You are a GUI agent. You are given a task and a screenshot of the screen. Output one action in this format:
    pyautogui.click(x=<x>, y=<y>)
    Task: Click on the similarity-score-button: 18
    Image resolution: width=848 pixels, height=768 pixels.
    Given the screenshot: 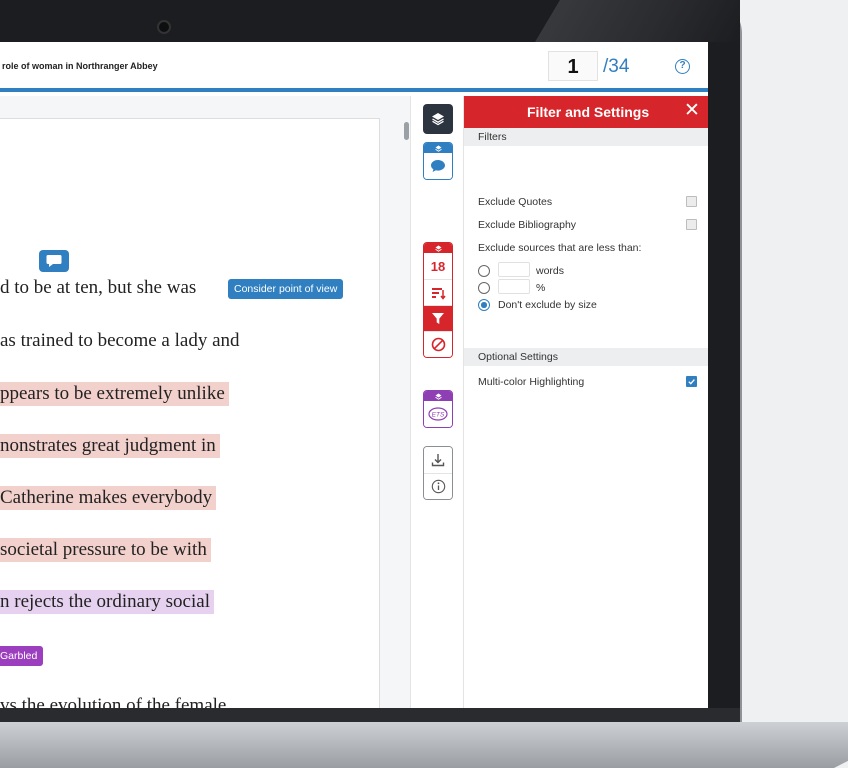 What is the action you would take?
    pyautogui.click(x=438, y=266)
    